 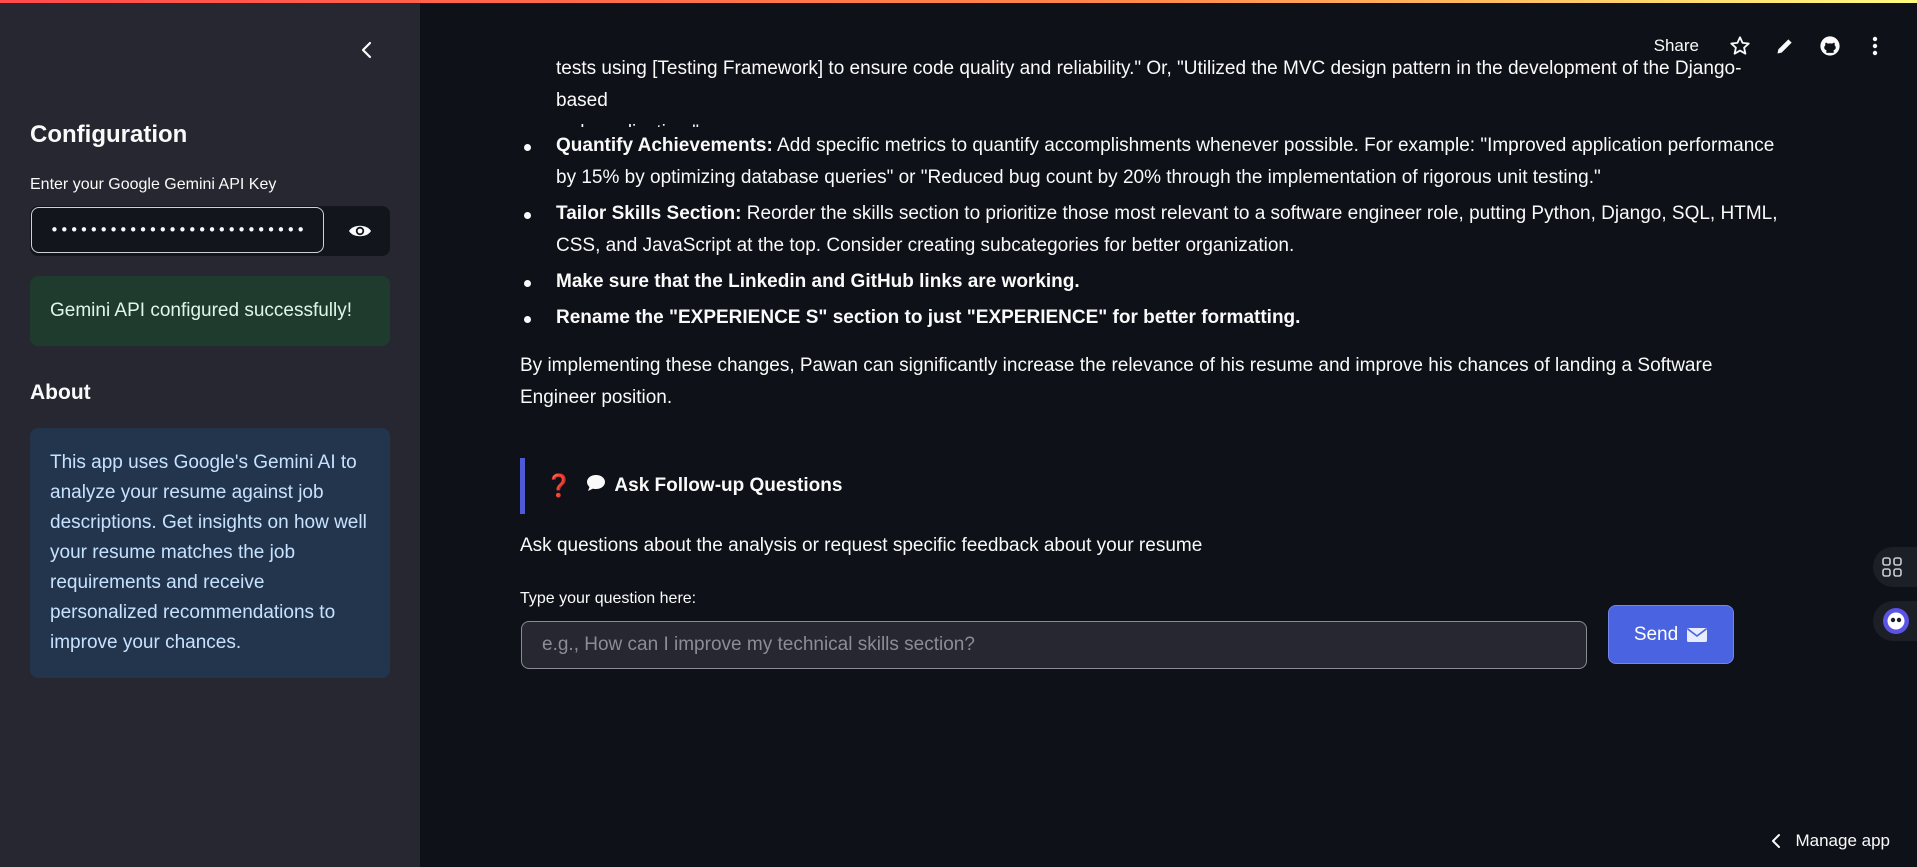 I want to click on apps-float-button, so click(x=1895, y=567).